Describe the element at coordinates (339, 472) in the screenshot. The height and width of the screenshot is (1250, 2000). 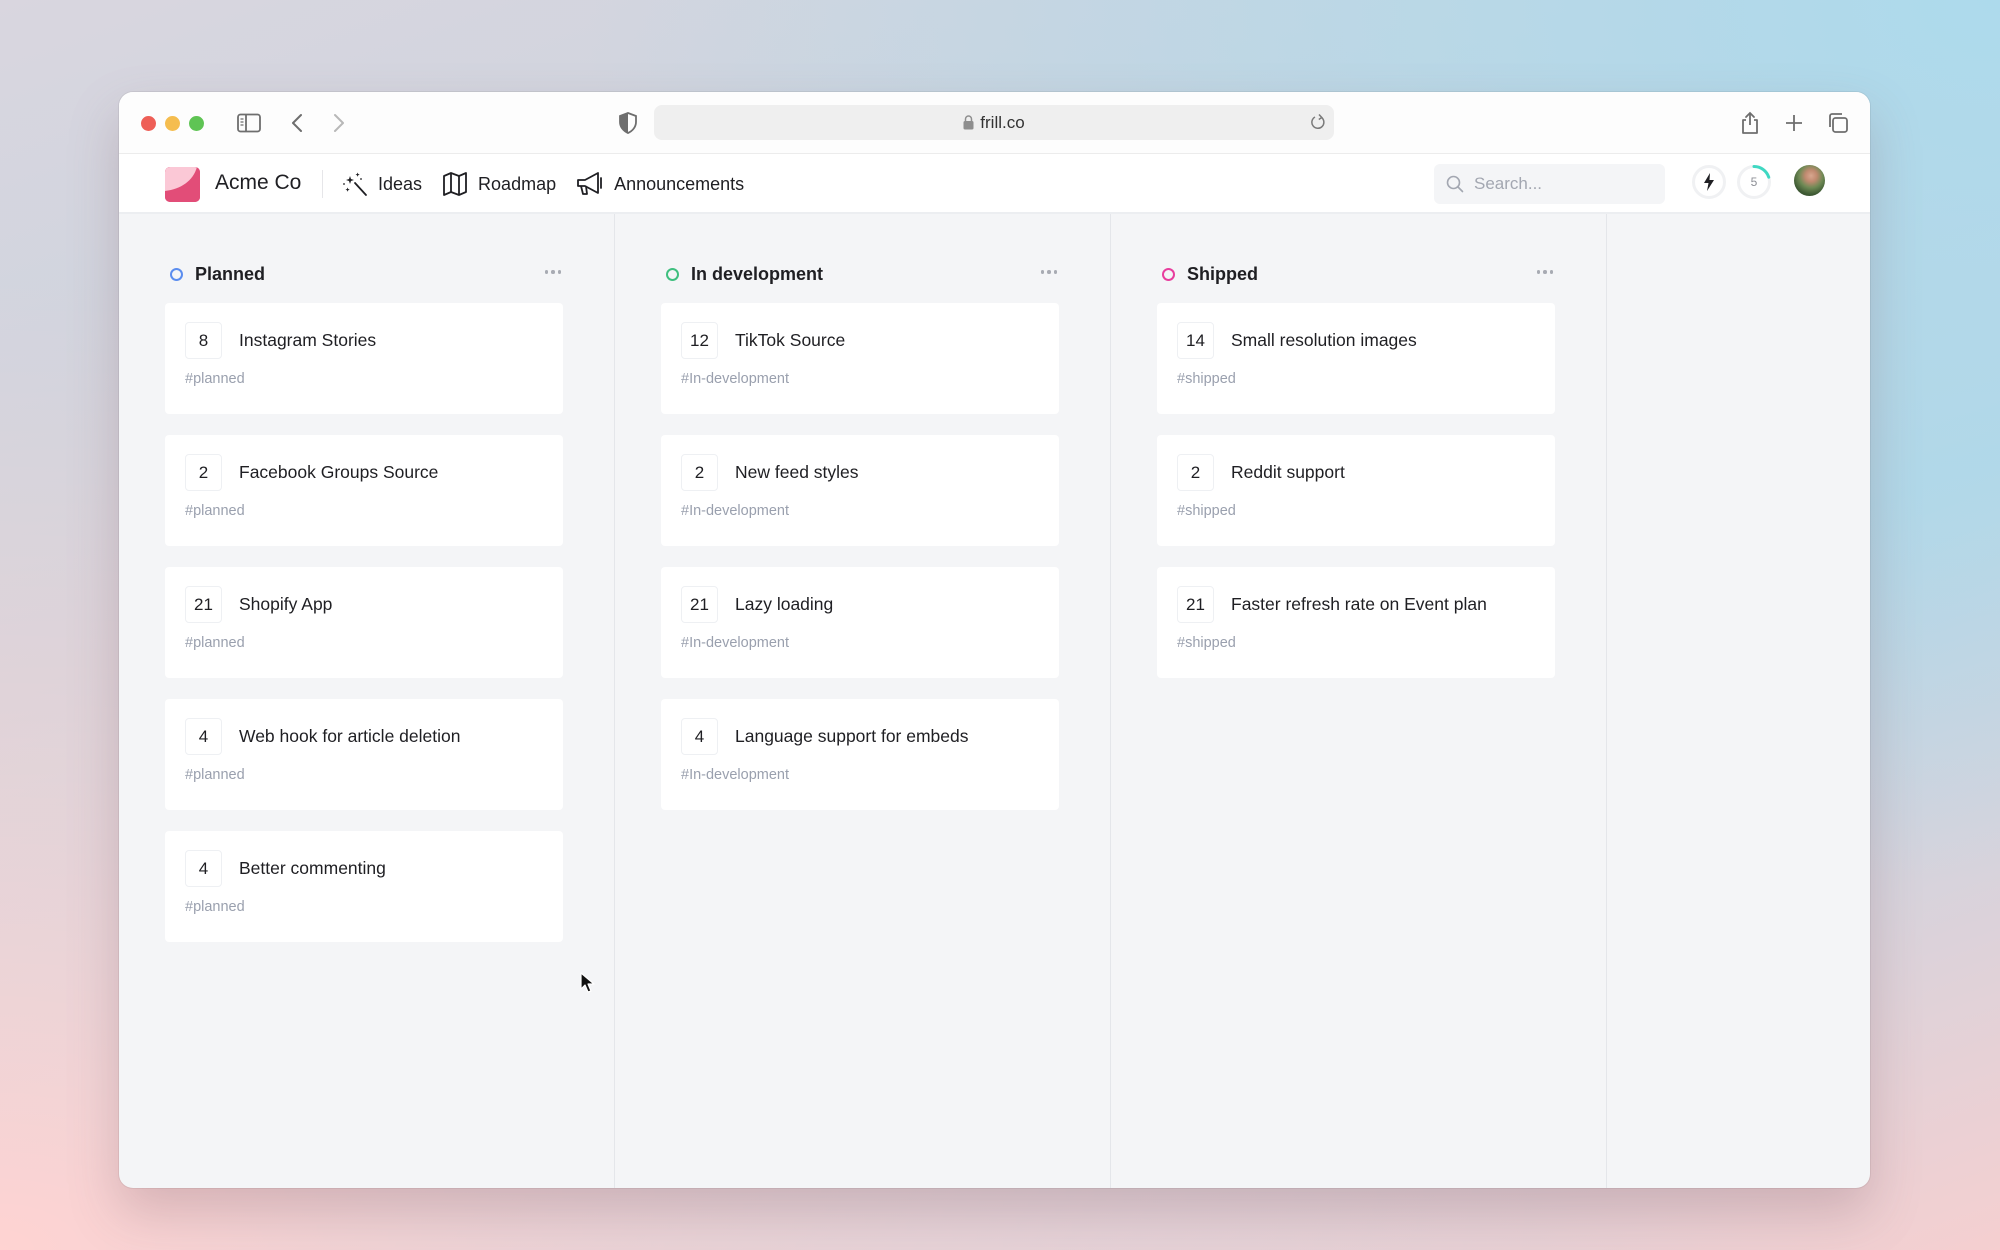
I see `card-title: Facebook Groups Source` at that location.